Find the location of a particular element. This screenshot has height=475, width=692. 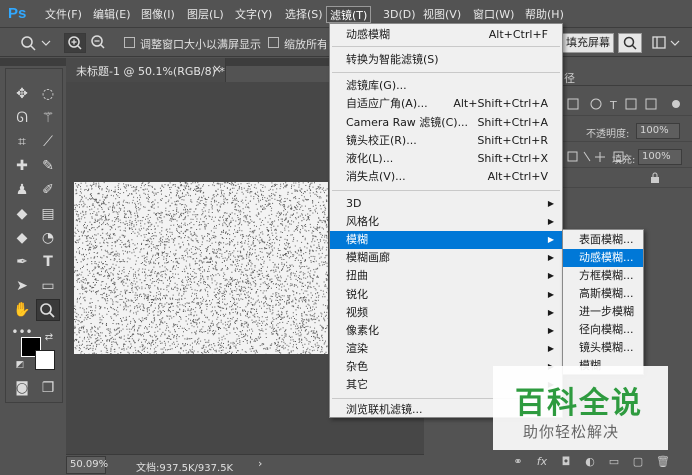

document-tab: 未标题-1 @ 50.1%(RGB/8) * × is located at coordinates (146, 70).